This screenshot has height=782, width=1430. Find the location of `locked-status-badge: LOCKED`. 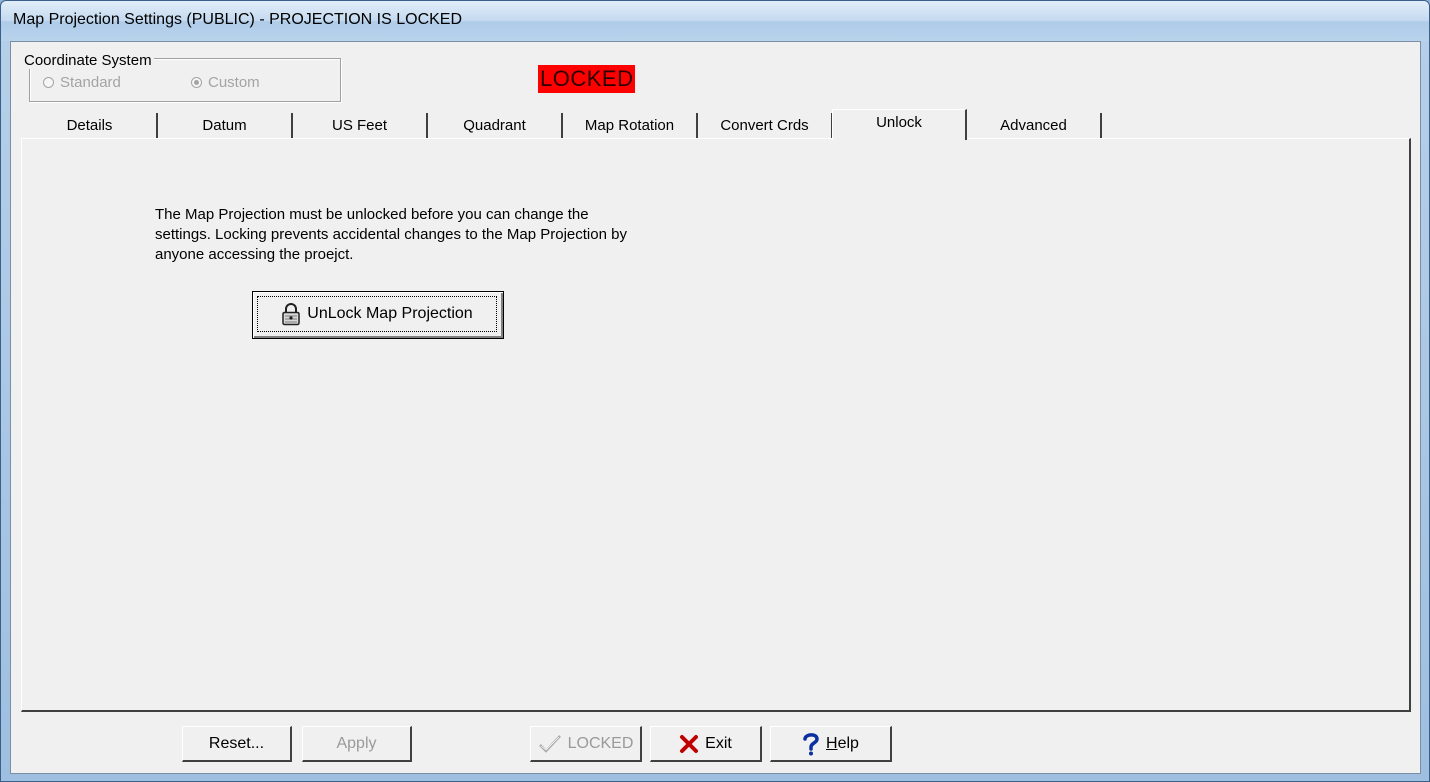

locked-status-badge: LOCKED is located at coordinates (587, 79).